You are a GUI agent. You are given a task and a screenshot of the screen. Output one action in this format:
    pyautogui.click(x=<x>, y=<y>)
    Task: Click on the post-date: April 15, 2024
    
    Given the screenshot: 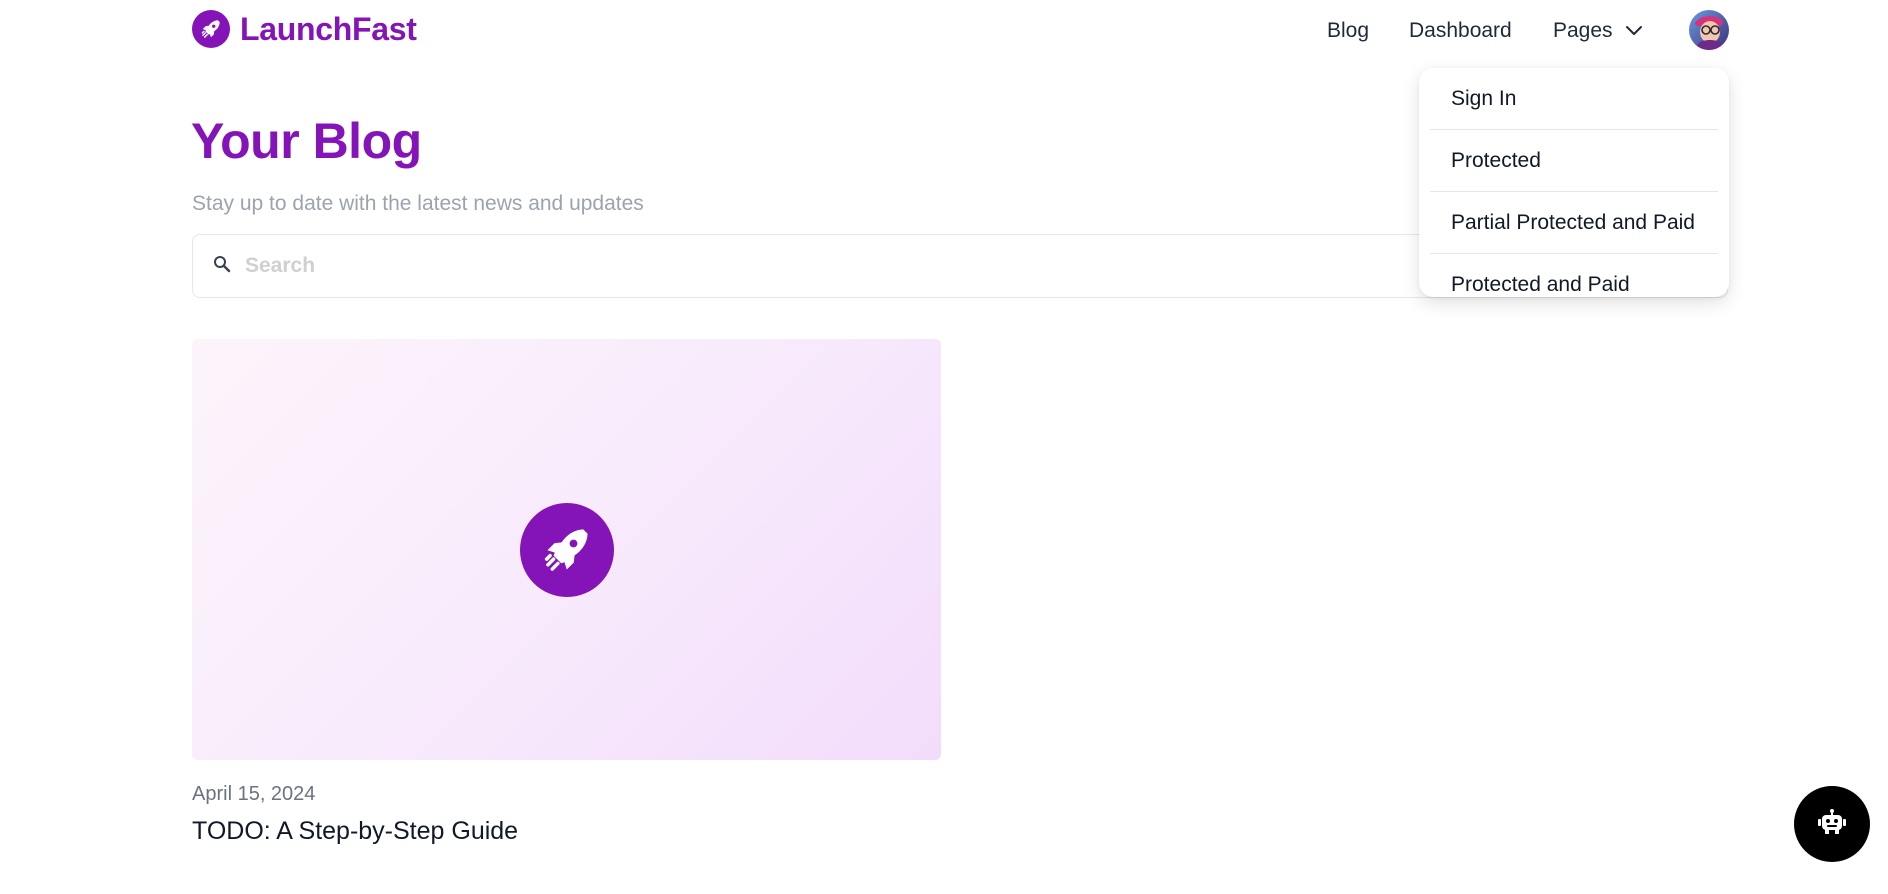 What is the action you would take?
    pyautogui.click(x=254, y=794)
    